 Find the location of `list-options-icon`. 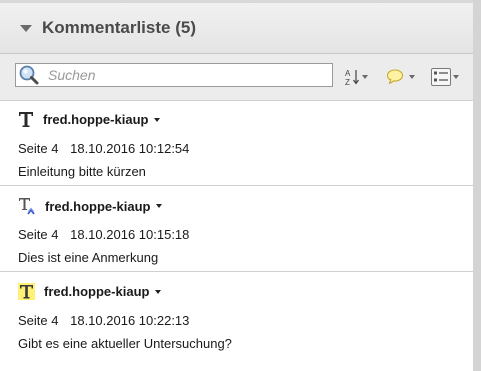

list-options-icon is located at coordinates (441, 77).